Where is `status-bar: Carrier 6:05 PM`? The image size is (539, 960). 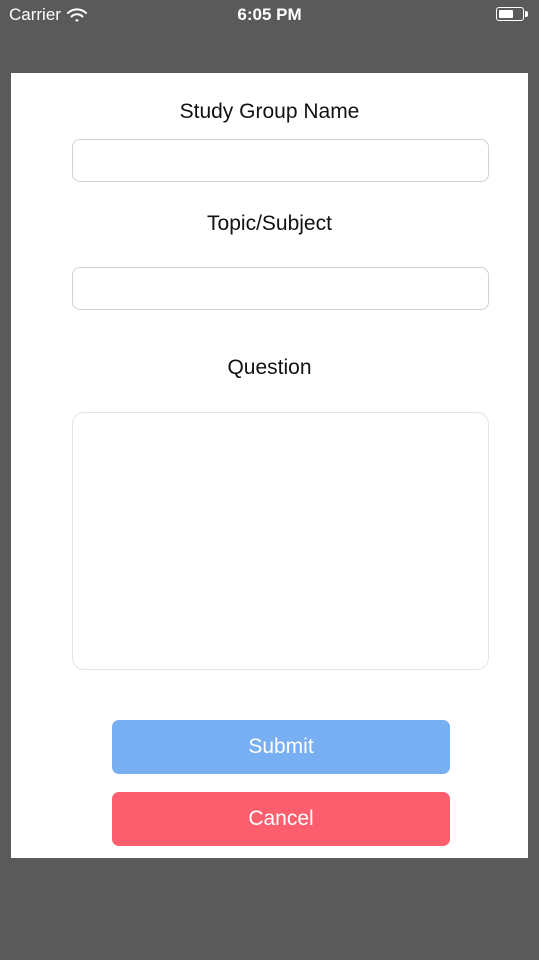
status-bar: Carrier 6:05 PM is located at coordinates (269, 15).